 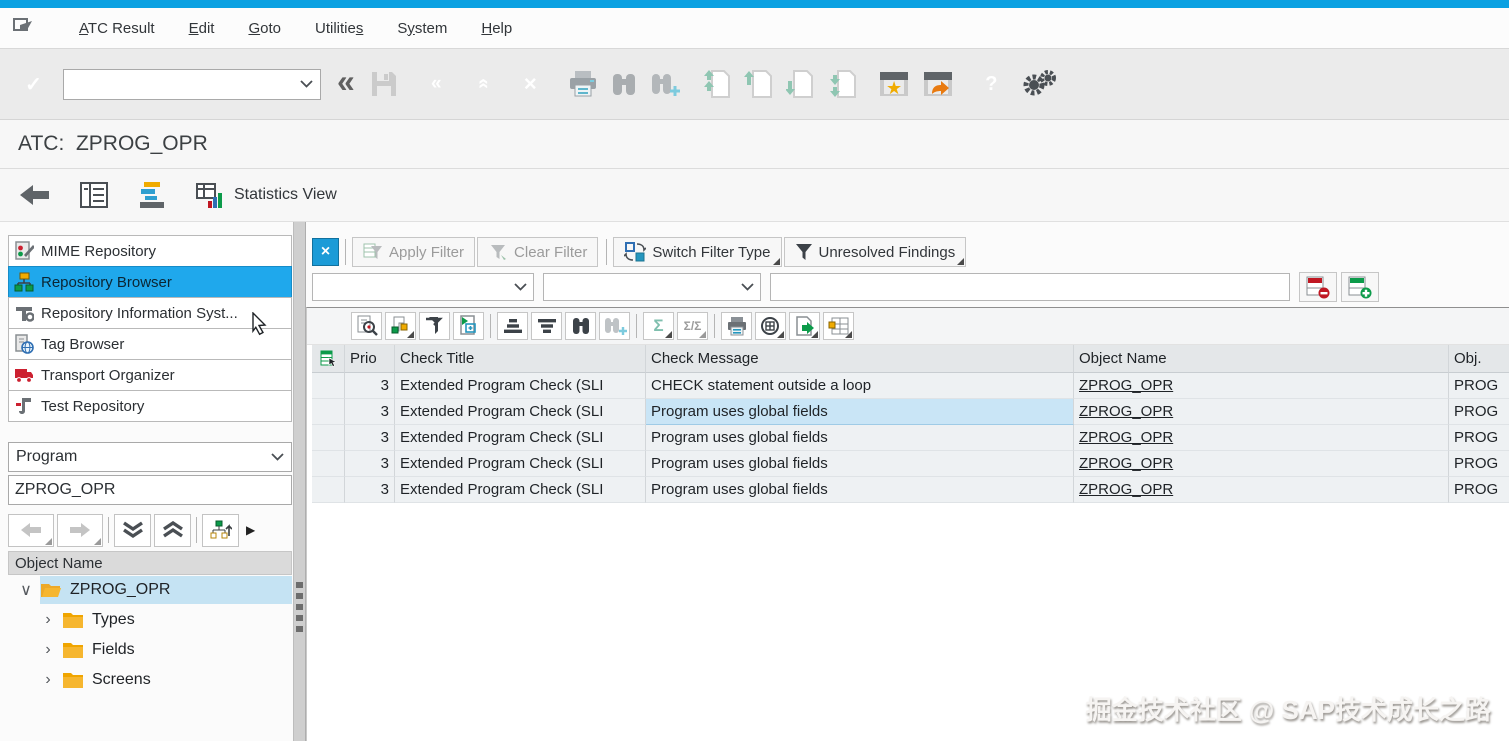 I want to click on print-button, so click(x=583, y=84).